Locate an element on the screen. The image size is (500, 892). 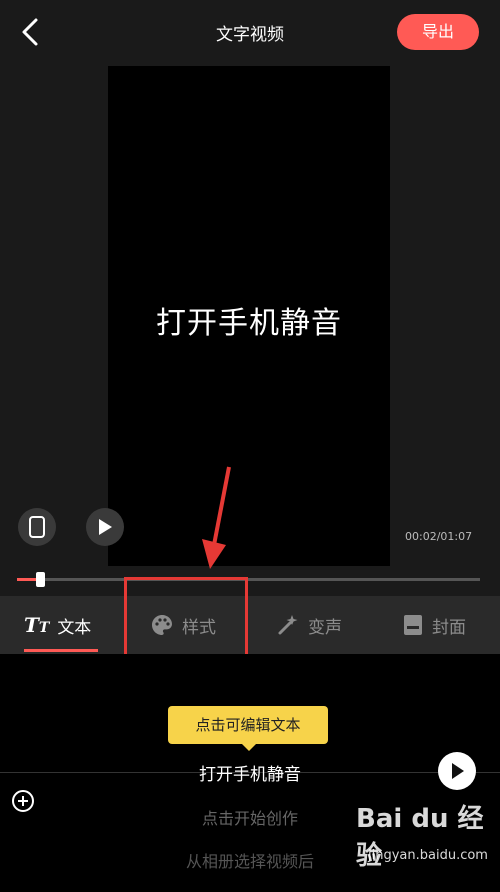
seek-thumb is located at coordinates (40, 579).